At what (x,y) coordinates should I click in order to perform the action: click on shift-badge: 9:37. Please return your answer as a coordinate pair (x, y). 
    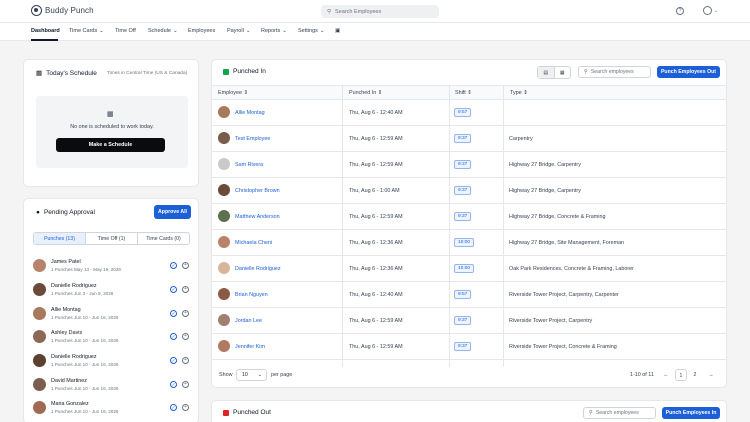
    Looking at the image, I should click on (463, 320).